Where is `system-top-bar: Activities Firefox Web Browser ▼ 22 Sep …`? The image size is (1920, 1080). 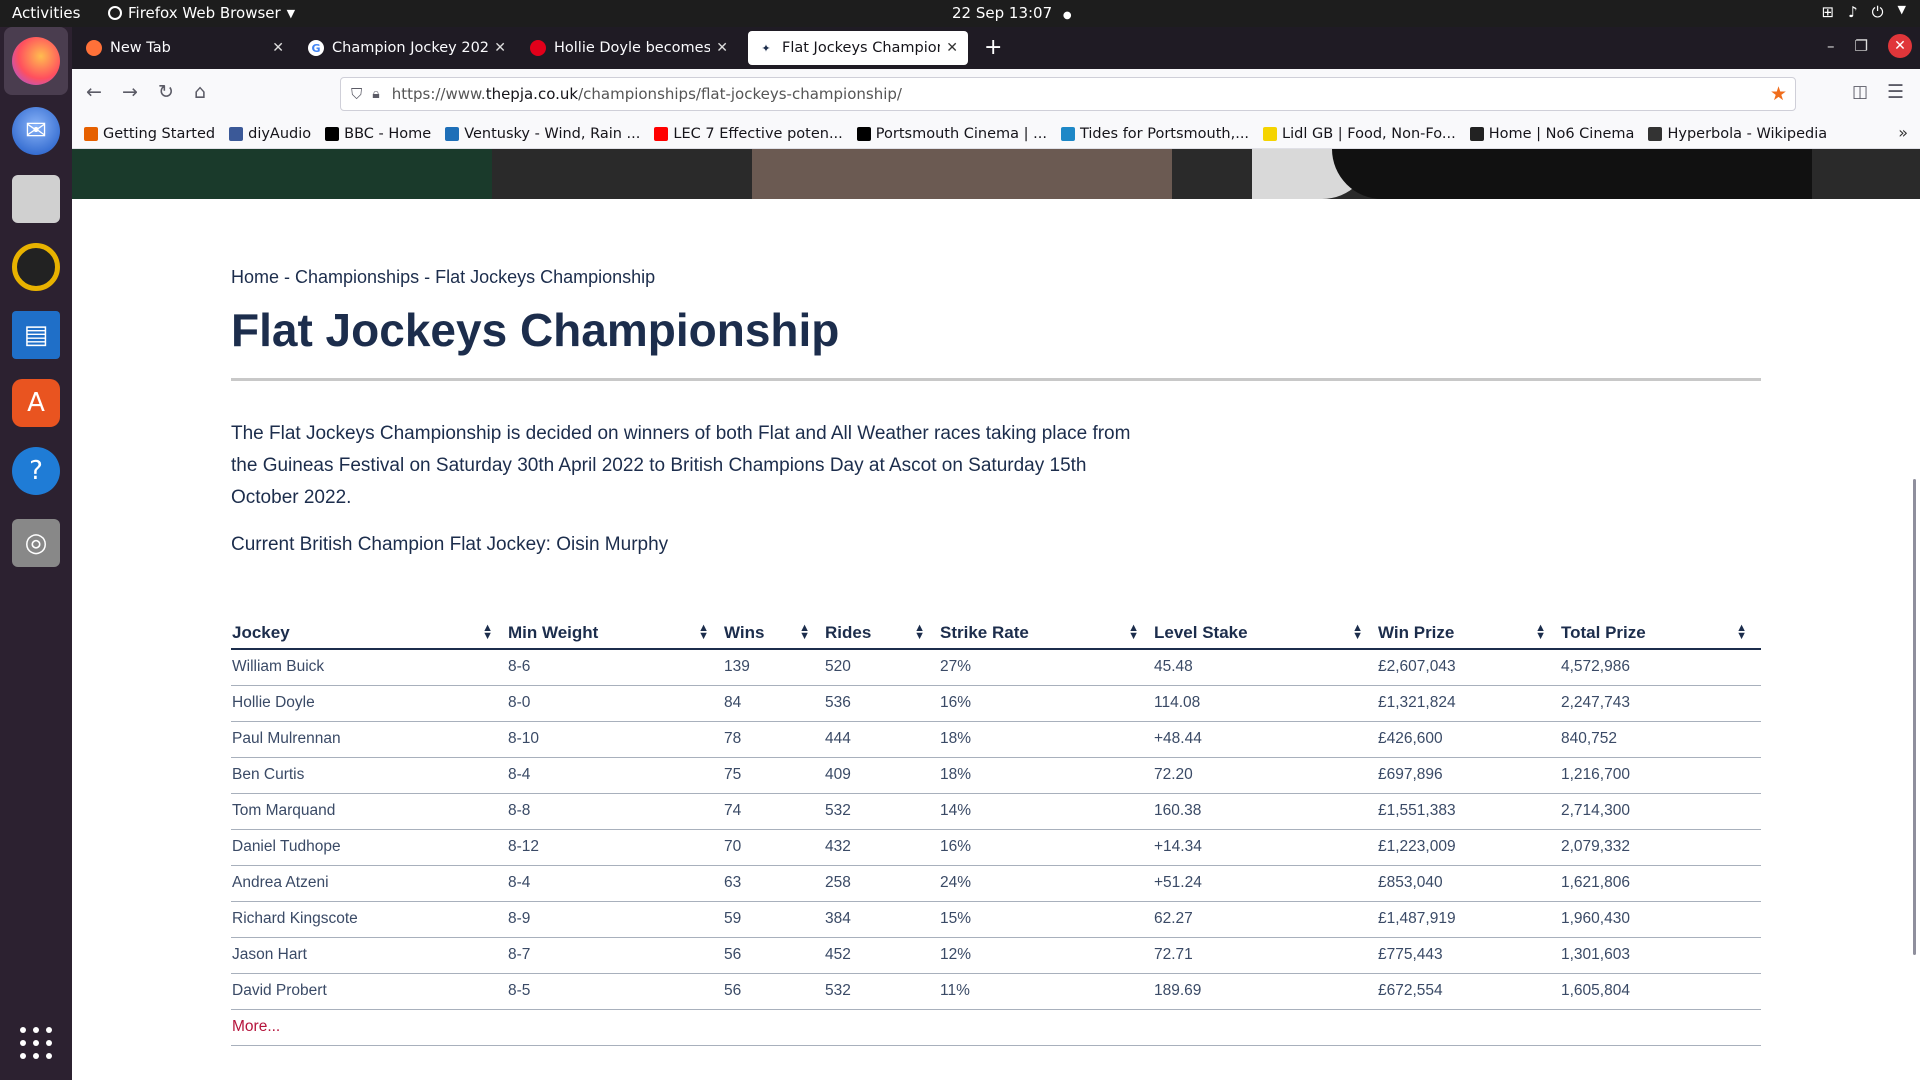 system-top-bar: Activities Firefox Web Browser ▼ 22 Sep … is located at coordinates (960, 13).